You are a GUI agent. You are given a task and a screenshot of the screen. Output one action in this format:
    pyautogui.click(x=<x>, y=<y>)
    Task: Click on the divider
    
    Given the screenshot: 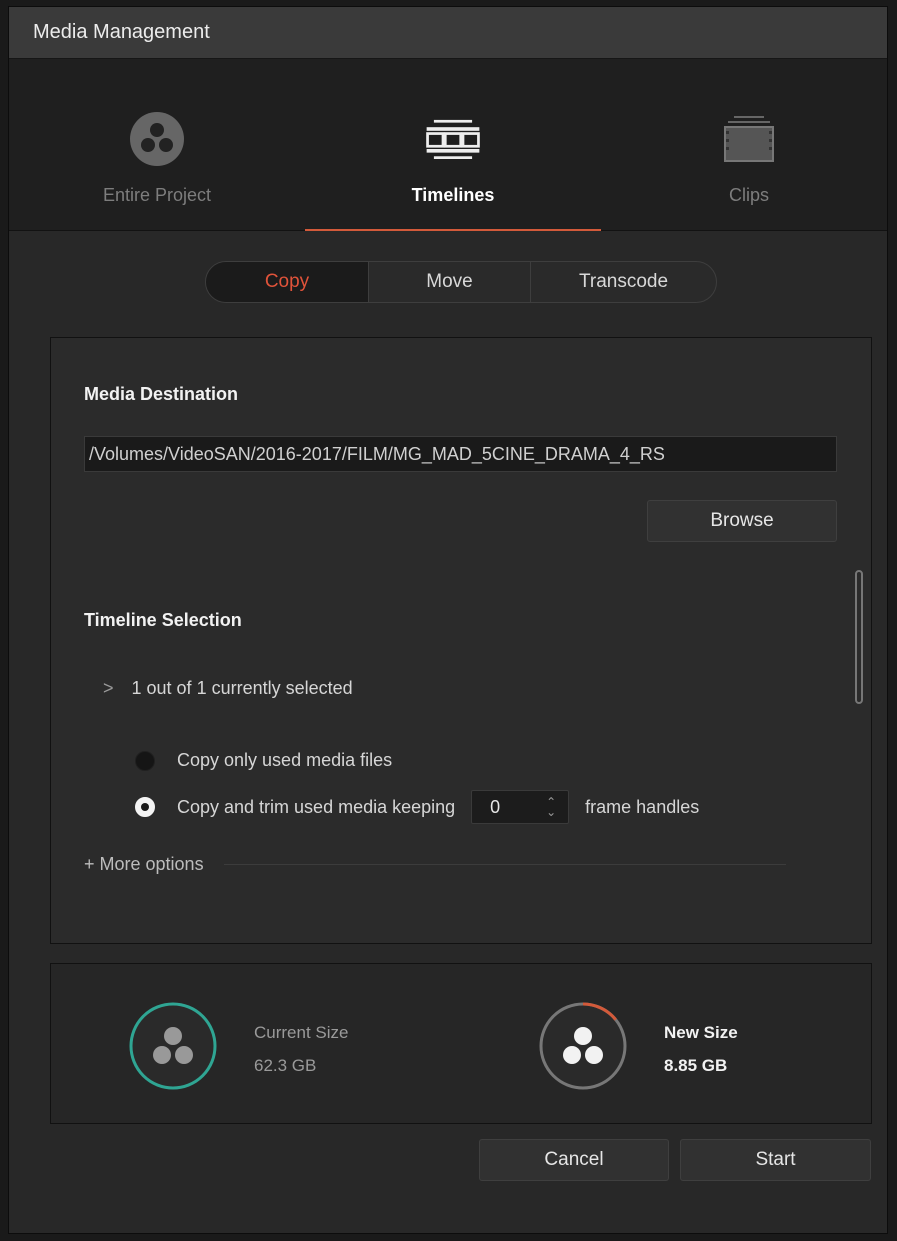 What is the action you would take?
    pyautogui.click(x=504, y=864)
    